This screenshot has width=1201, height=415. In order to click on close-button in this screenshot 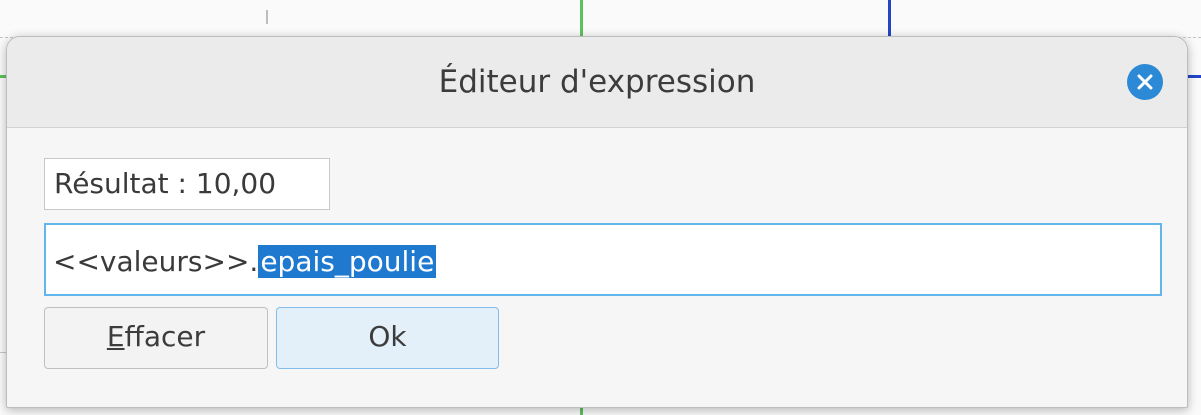, I will do `click(1145, 82)`.